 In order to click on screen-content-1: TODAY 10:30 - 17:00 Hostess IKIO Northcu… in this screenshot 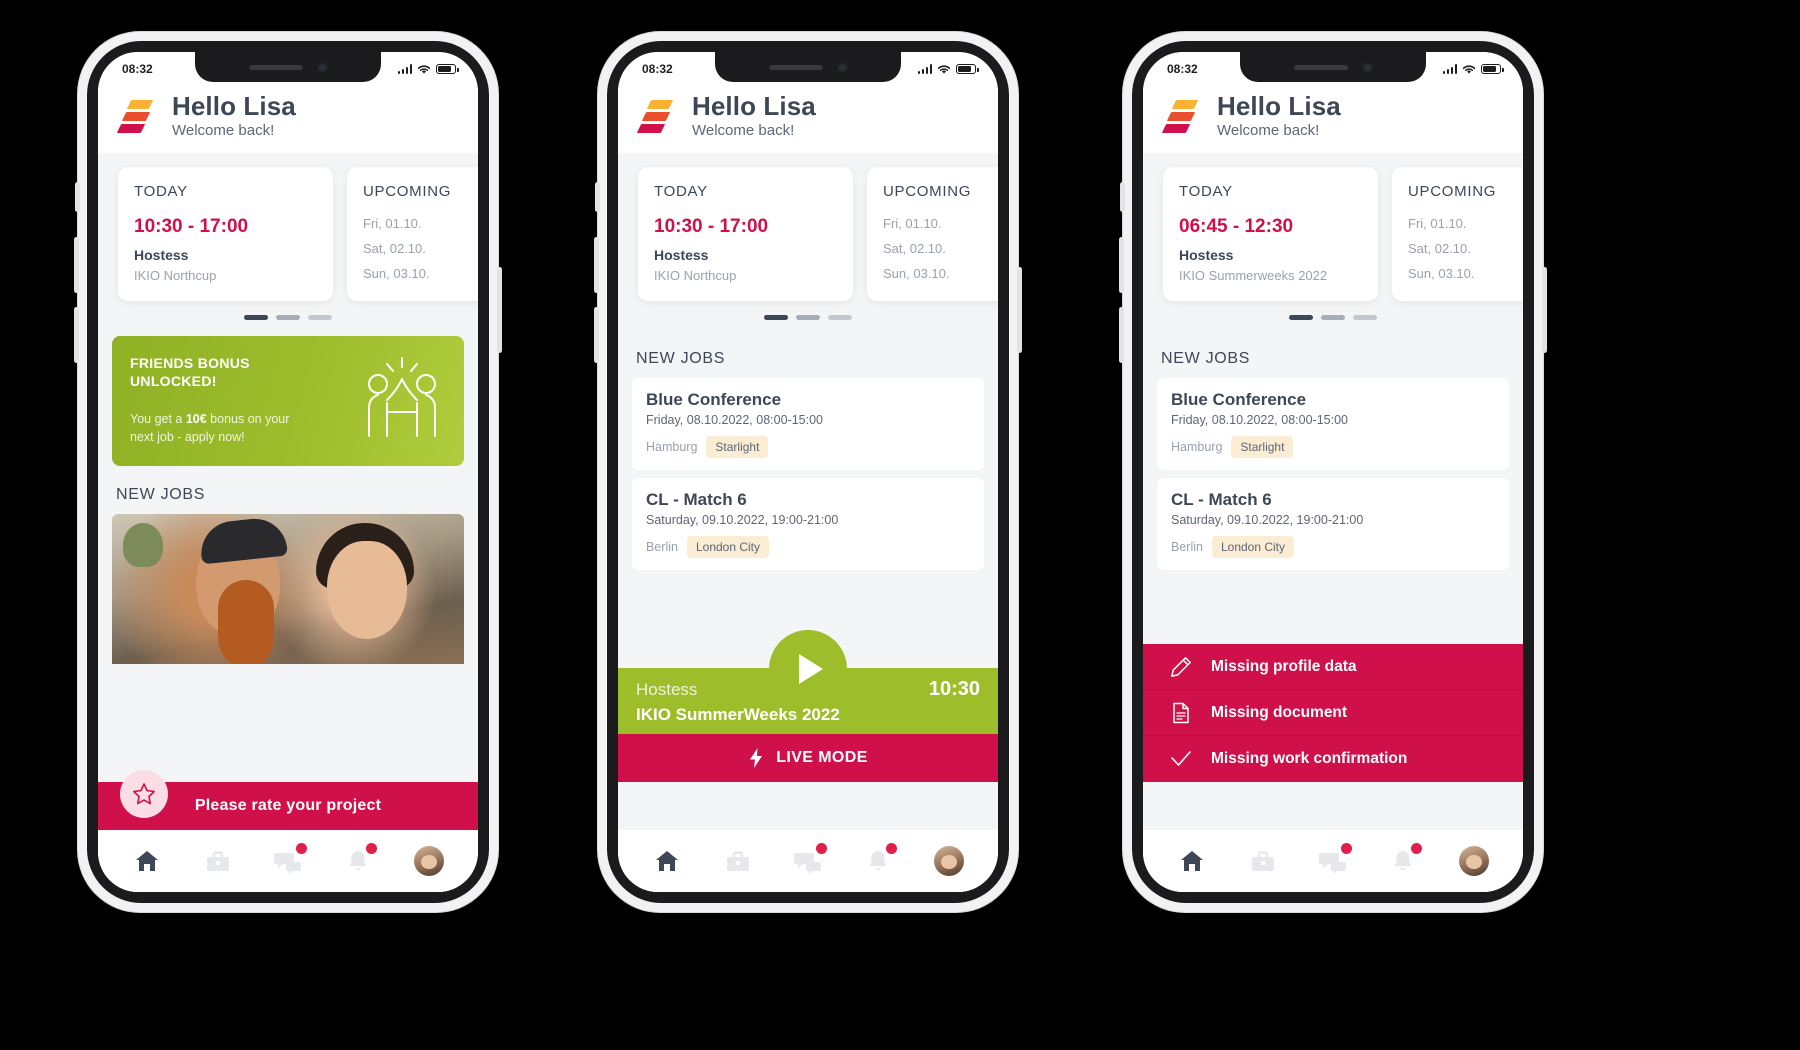, I will do `click(288, 491)`.